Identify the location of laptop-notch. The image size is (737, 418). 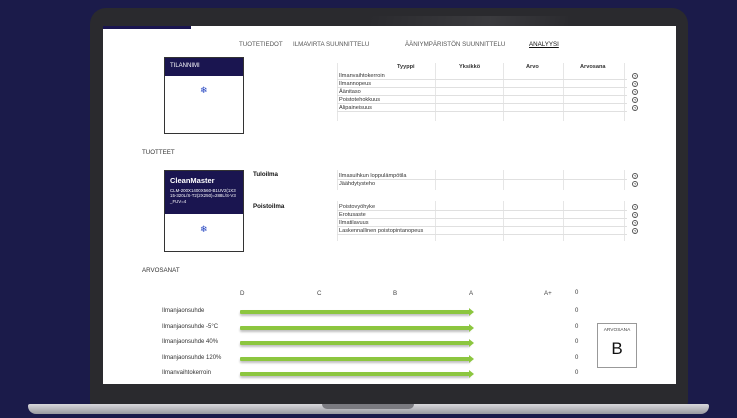
(368, 406).